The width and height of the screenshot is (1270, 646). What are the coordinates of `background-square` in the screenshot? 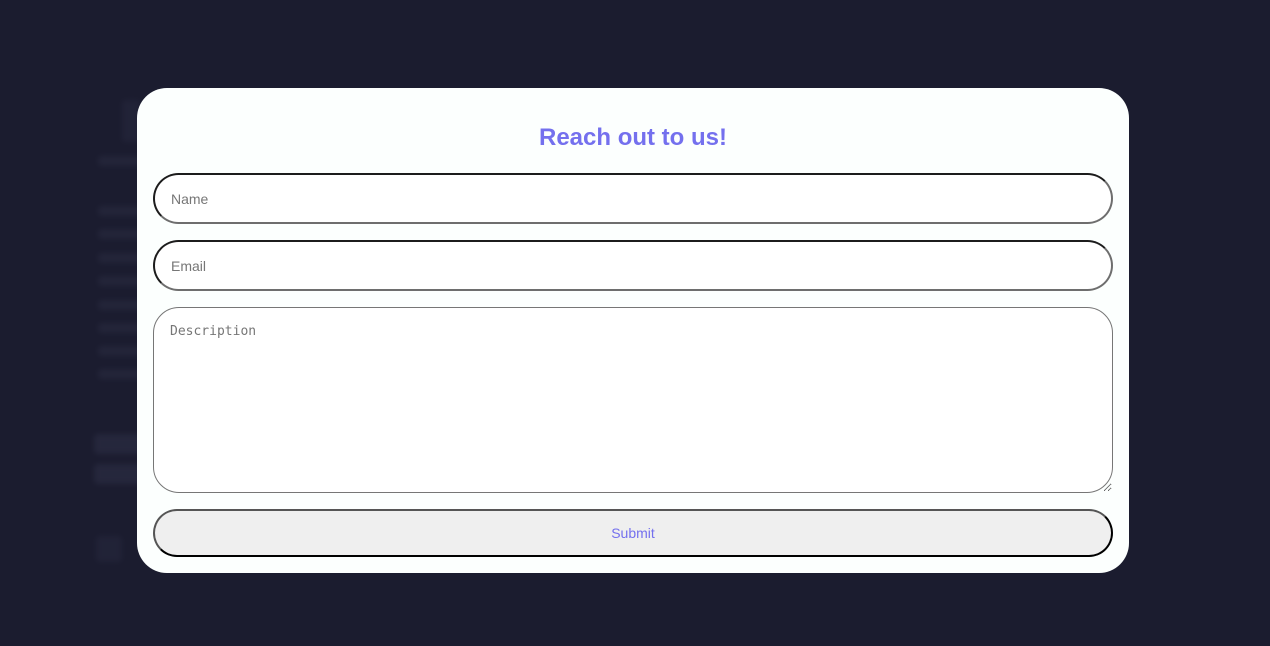 It's located at (109, 549).